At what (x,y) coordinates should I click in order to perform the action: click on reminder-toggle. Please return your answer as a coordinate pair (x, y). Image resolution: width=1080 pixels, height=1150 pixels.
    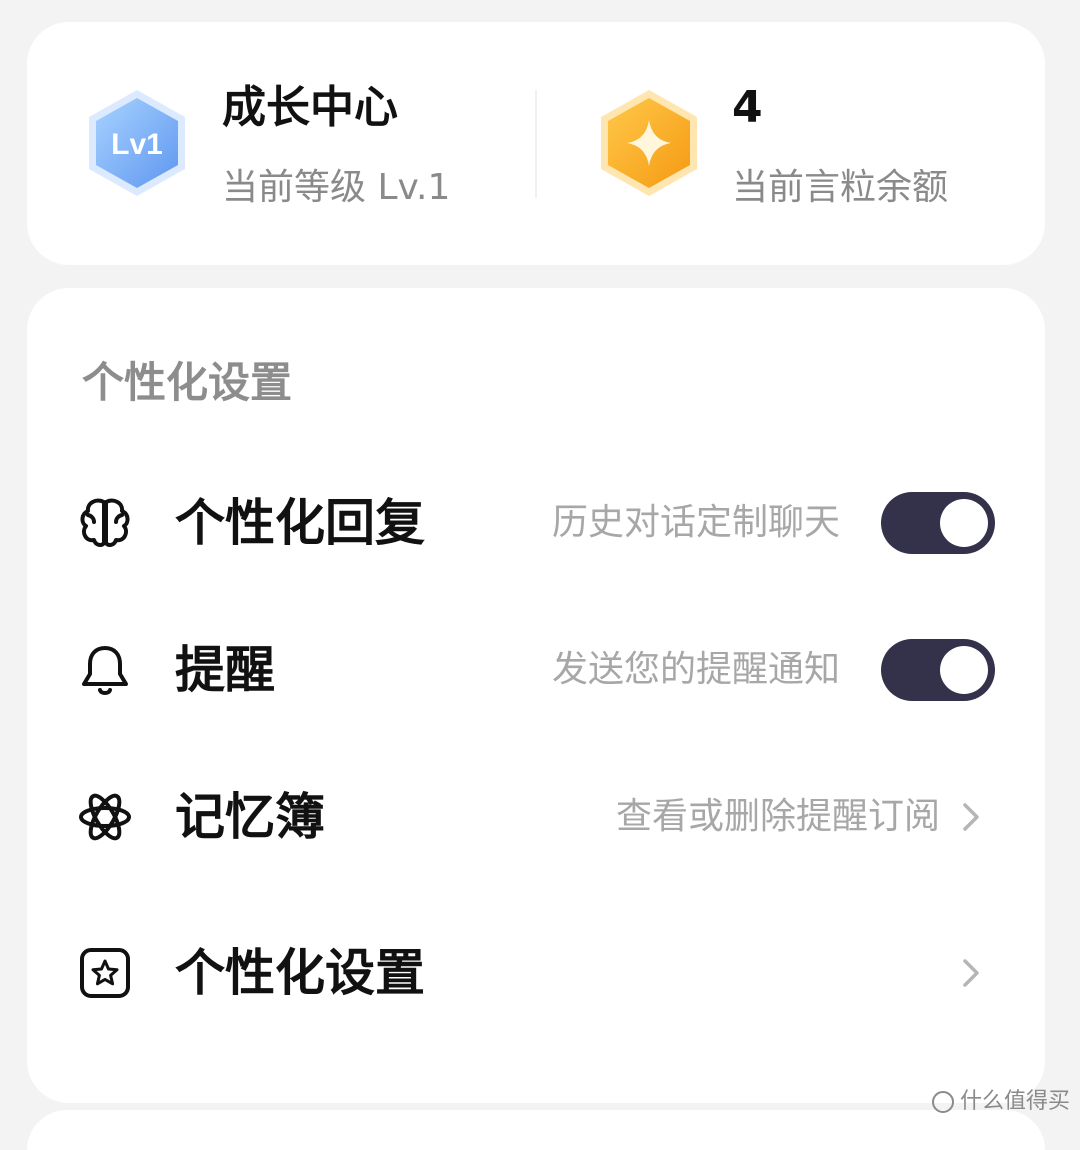
    Looking at the image, I should click on (938, 670).